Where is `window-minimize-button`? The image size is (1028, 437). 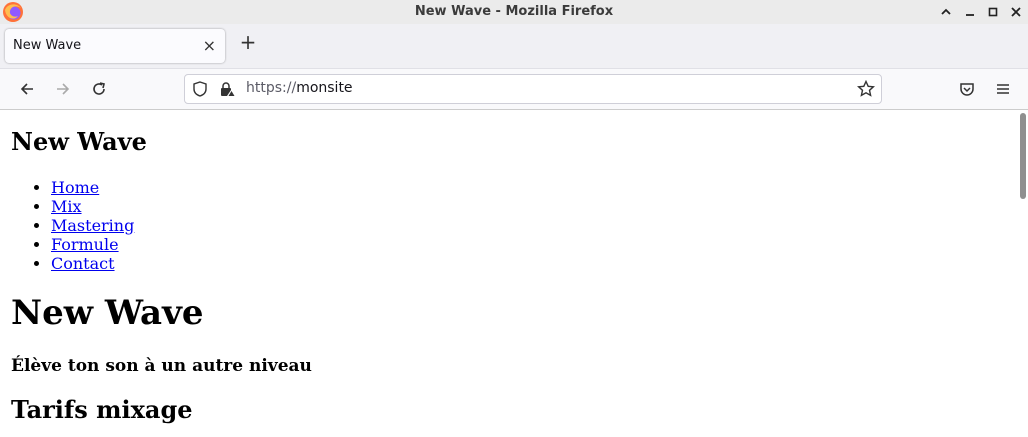 window-minimize-button is located at coordinates (970, 12).